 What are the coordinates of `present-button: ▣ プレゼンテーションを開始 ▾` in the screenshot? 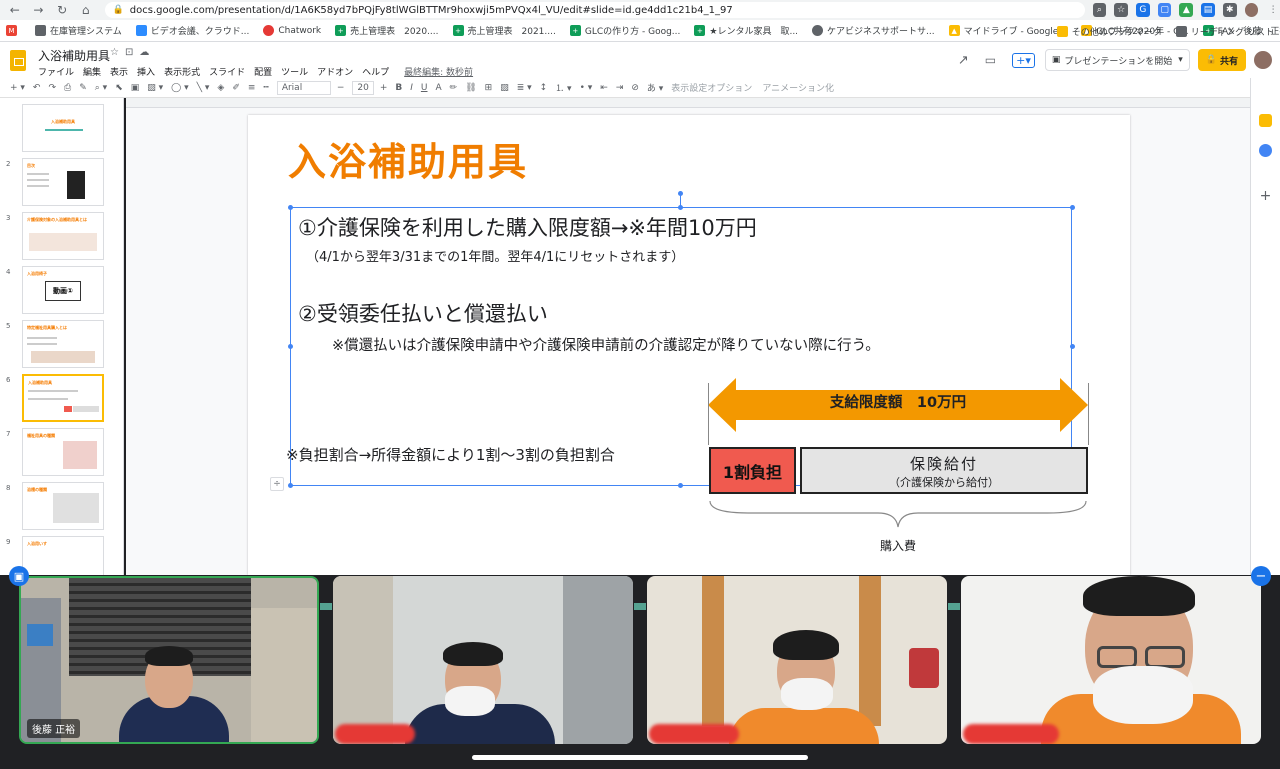 It's located at (1117, 60).